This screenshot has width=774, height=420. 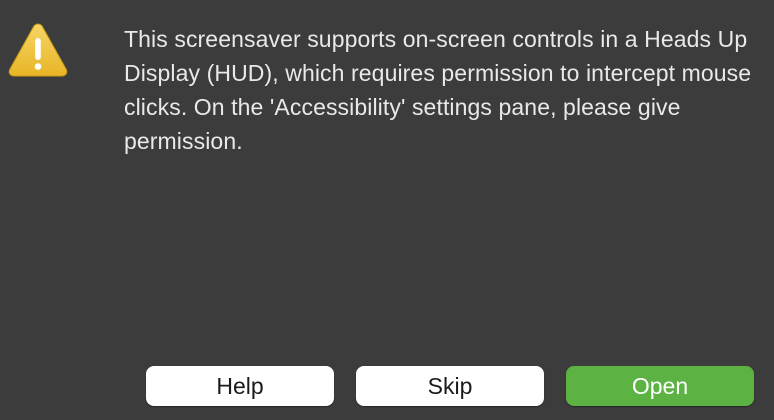 What do you see at coordinates (660, 386) in the screenshot?
I see `open-button: Open` at bounding box center [660, 386].